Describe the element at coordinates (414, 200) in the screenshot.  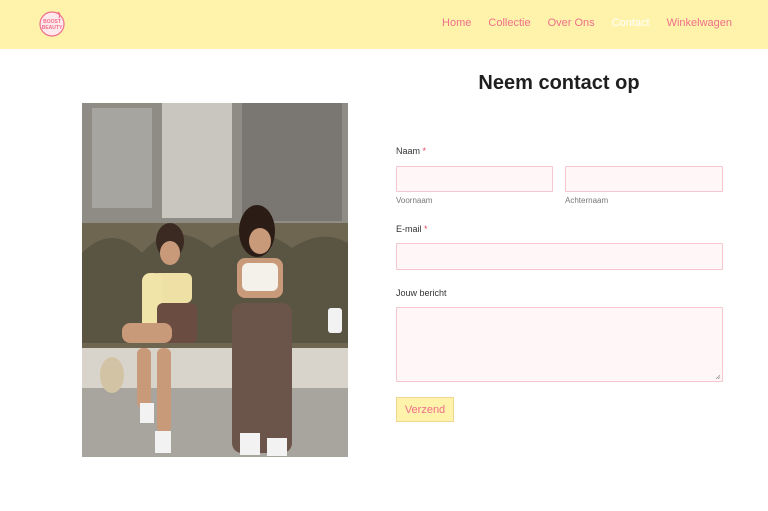
I see `first-name-sublabel: Voornaam` at that location.